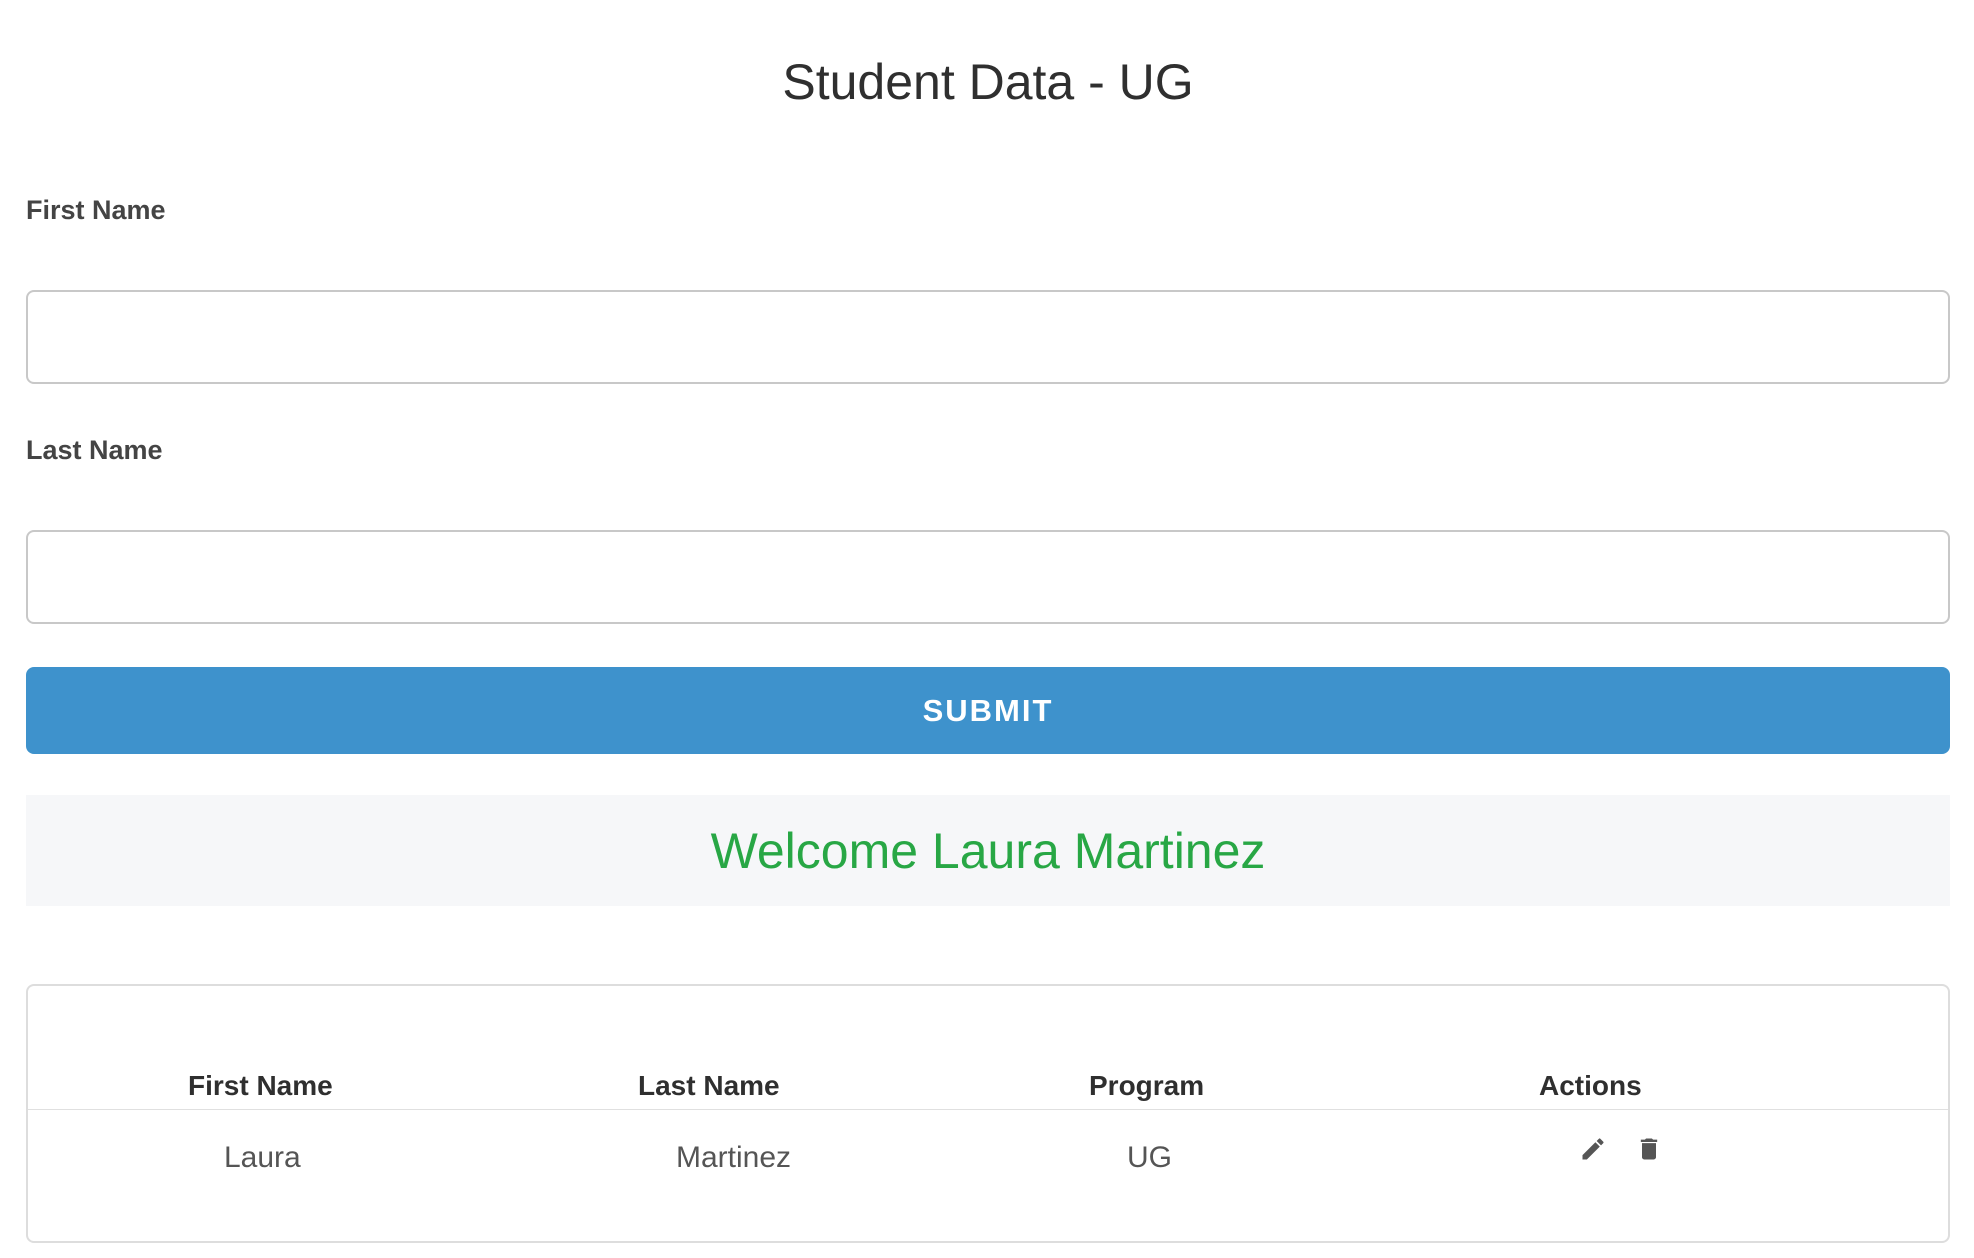 The height and width of the screenshot is (1258, 1974). Describe the element at coordinates (96, 210) in the screenshot. I see `first-name-label: First Name` at that location.